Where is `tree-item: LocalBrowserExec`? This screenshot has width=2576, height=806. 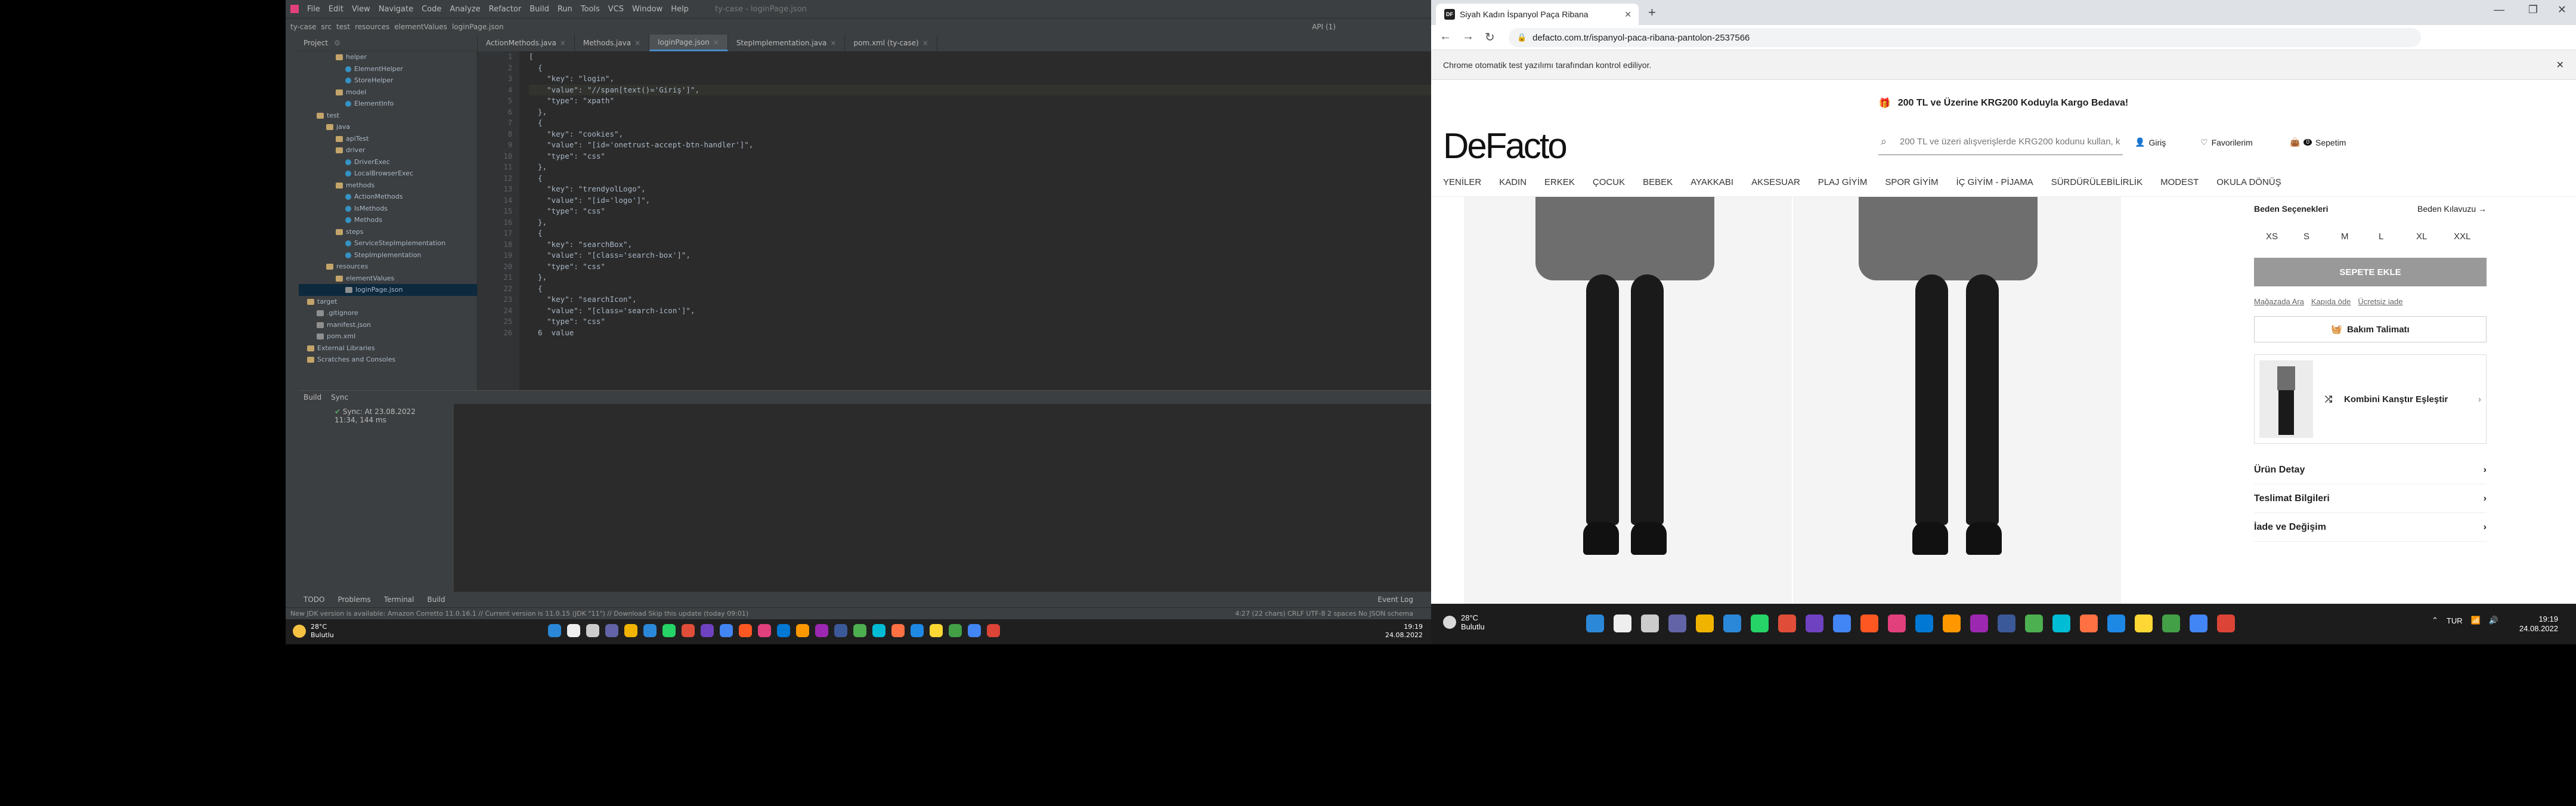 tree-item: LocalBrowserExec is located at coordinates (388, 174).